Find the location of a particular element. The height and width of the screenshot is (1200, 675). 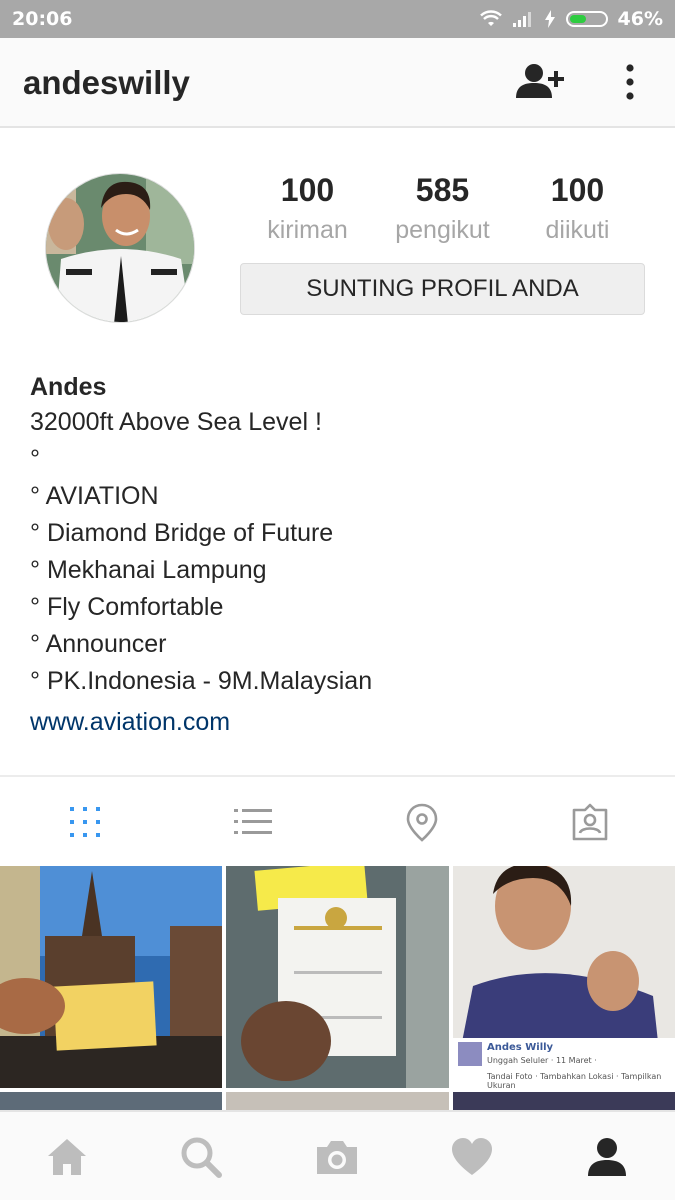

charging-icon is located at coordinates (549, 19).